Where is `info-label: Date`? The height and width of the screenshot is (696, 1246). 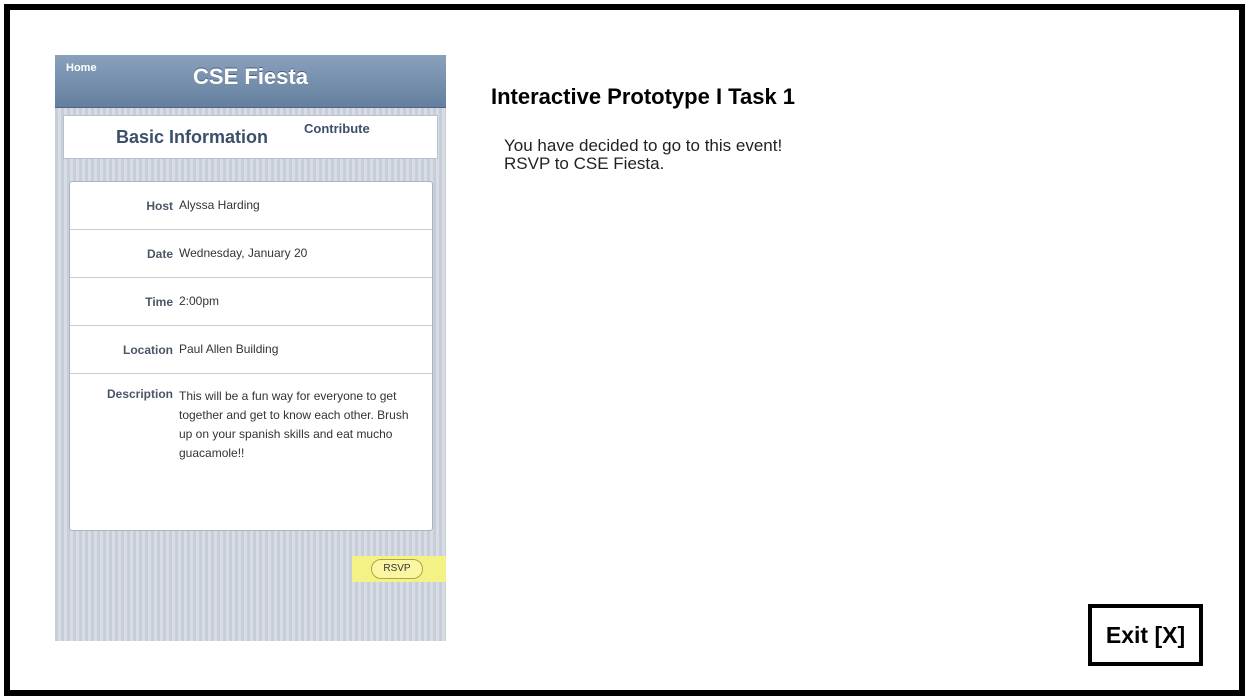
info-label: Date is located at coordinates (159, 253).